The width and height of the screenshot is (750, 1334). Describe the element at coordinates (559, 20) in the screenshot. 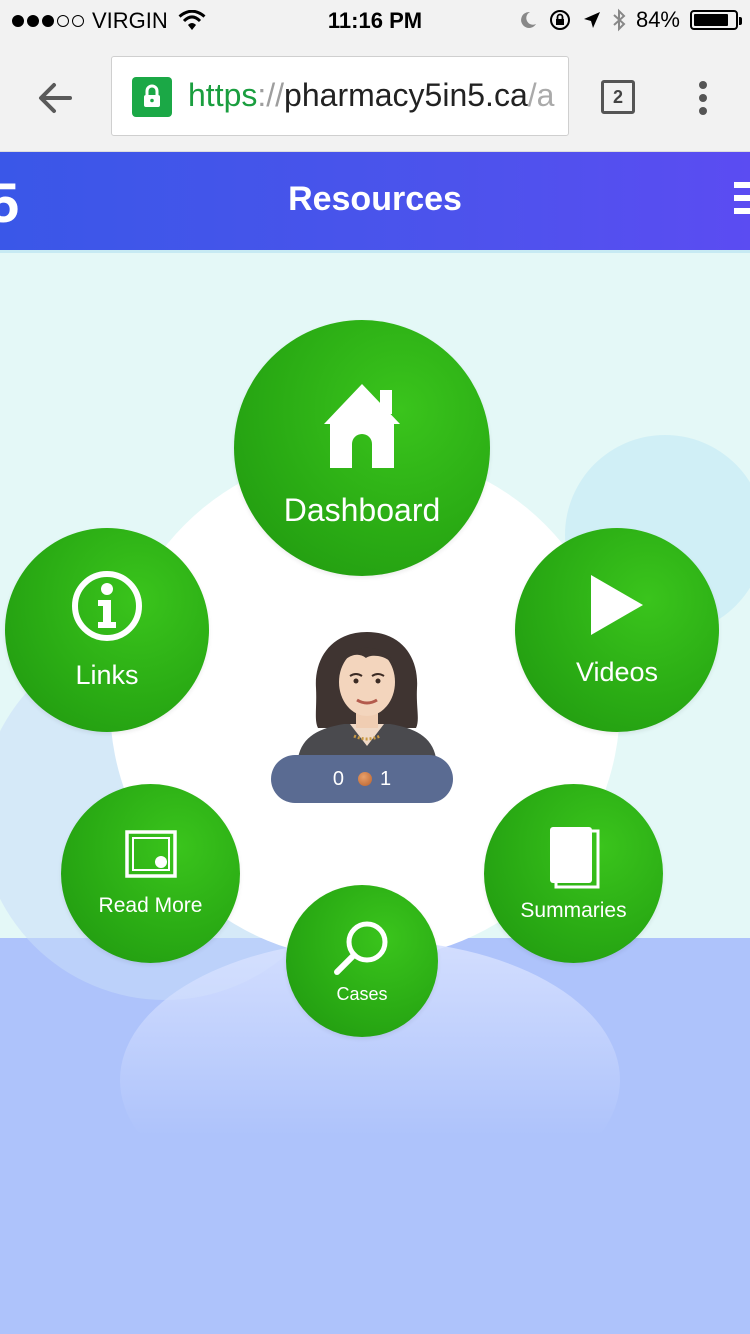

I see `rotation-lock-icon` at that location.